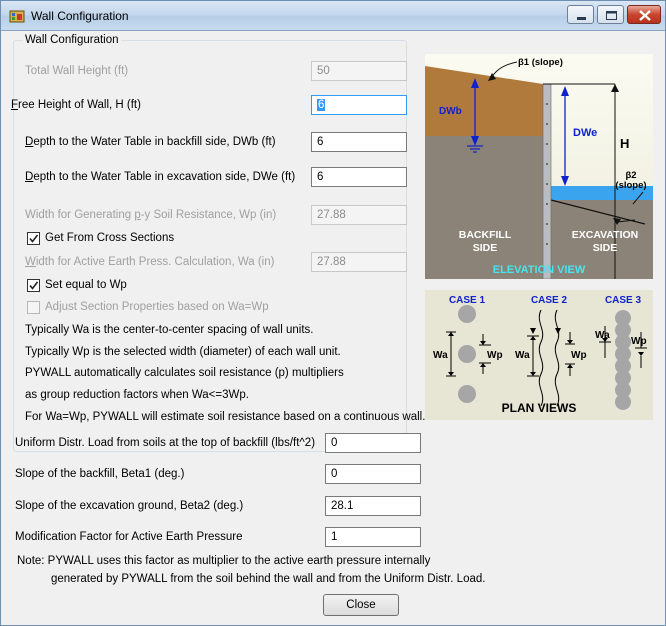 The width and height of the screenshot is (666, 626). I want to click on window-title: Wall Configuration, so click(80, 16).